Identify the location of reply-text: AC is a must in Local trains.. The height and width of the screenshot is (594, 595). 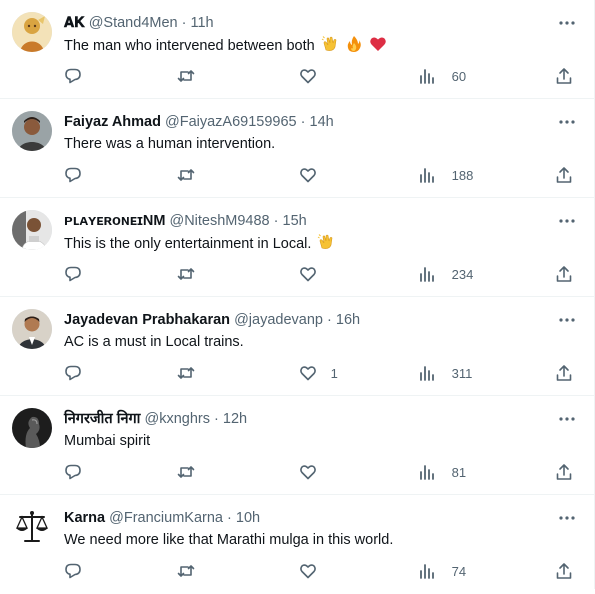
(319, 342).